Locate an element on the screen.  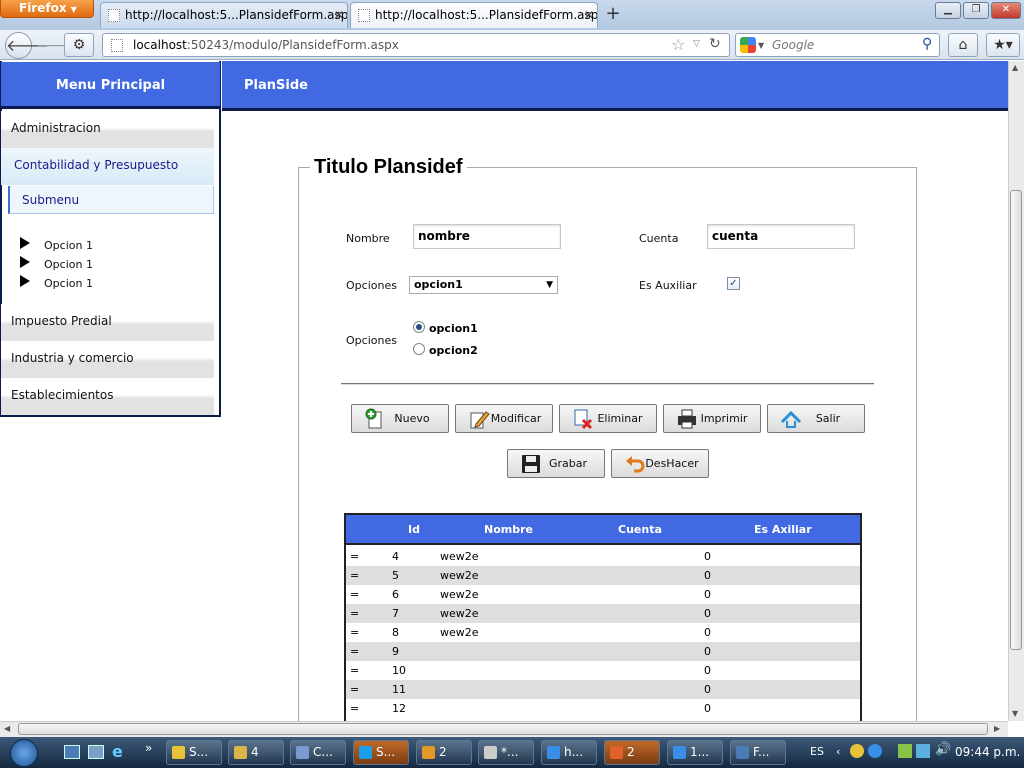
new-document-icon is located at coordinates (373, 418).